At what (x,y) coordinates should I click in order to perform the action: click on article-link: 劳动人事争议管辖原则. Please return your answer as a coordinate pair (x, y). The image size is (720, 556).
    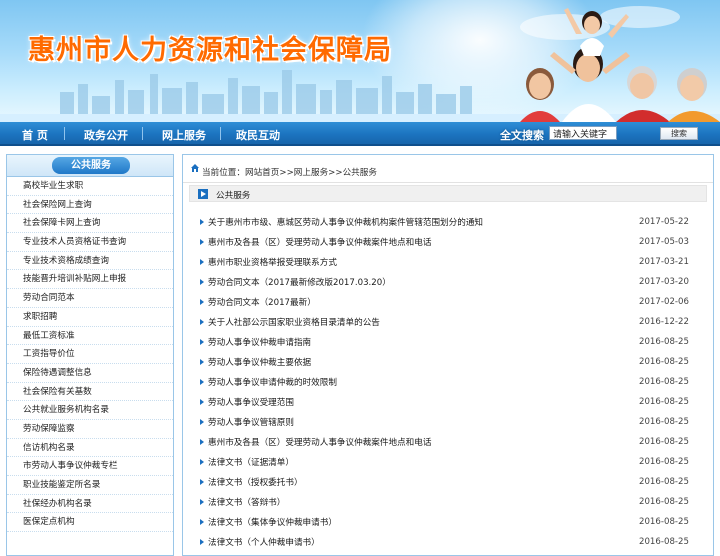
    Looking at the image, I should click on (251, 422).